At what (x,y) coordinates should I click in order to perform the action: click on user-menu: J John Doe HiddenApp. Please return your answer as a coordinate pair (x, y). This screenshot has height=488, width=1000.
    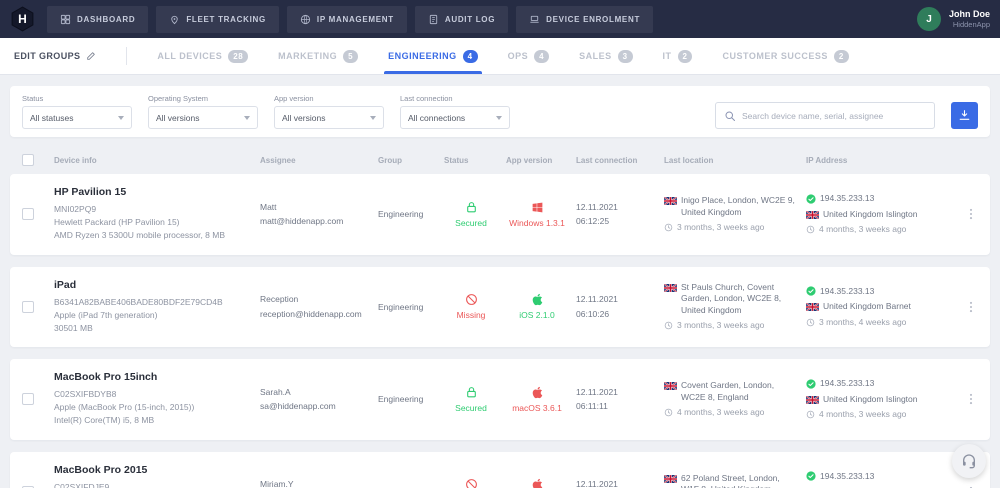
    Looking at the image, I should click on (953, 19).